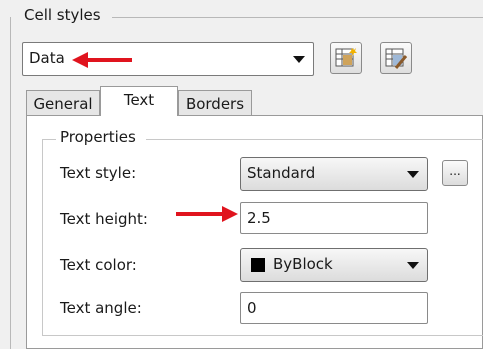 This screenshot has height=349, width=483. What do you see at coordinates (334, 308) in the screenshot?
I see `text-angle-input: 0` at bounding box center [334, 308].